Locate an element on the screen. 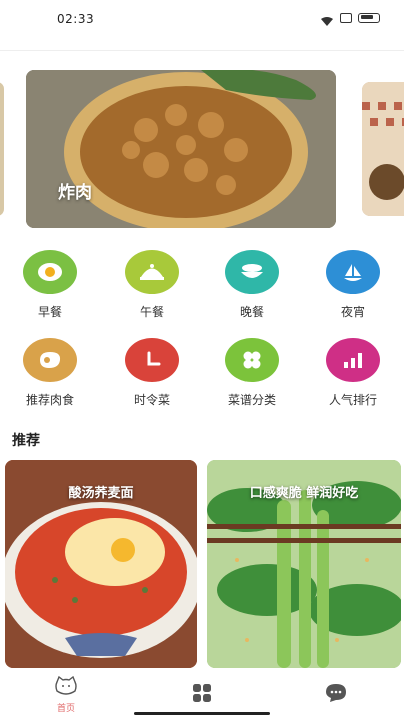 This screenshot has height=718, width=404. nav-messages is located at coordinates (336, 695).